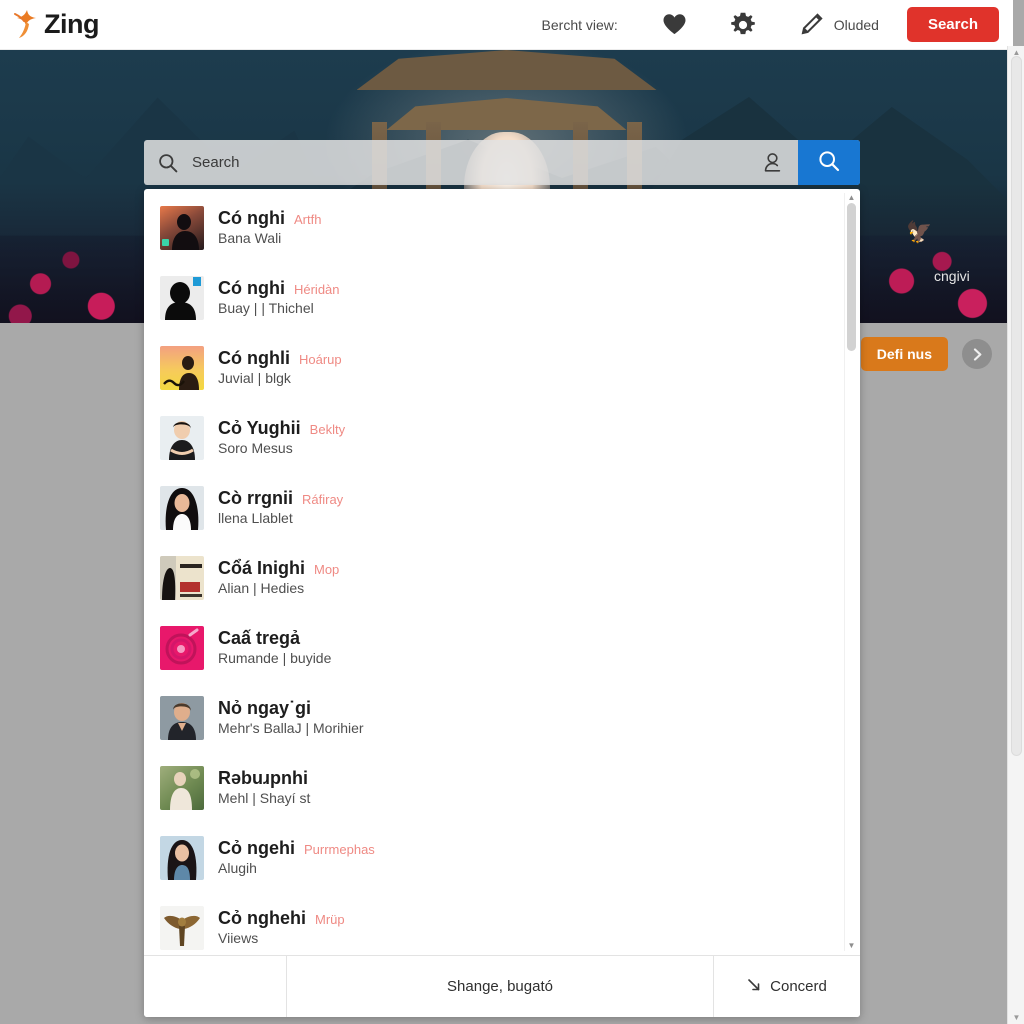  Describe the element at coordinates (323, 500) in the screenshot. I see `list-item-tag: Ráfiray` at that location.